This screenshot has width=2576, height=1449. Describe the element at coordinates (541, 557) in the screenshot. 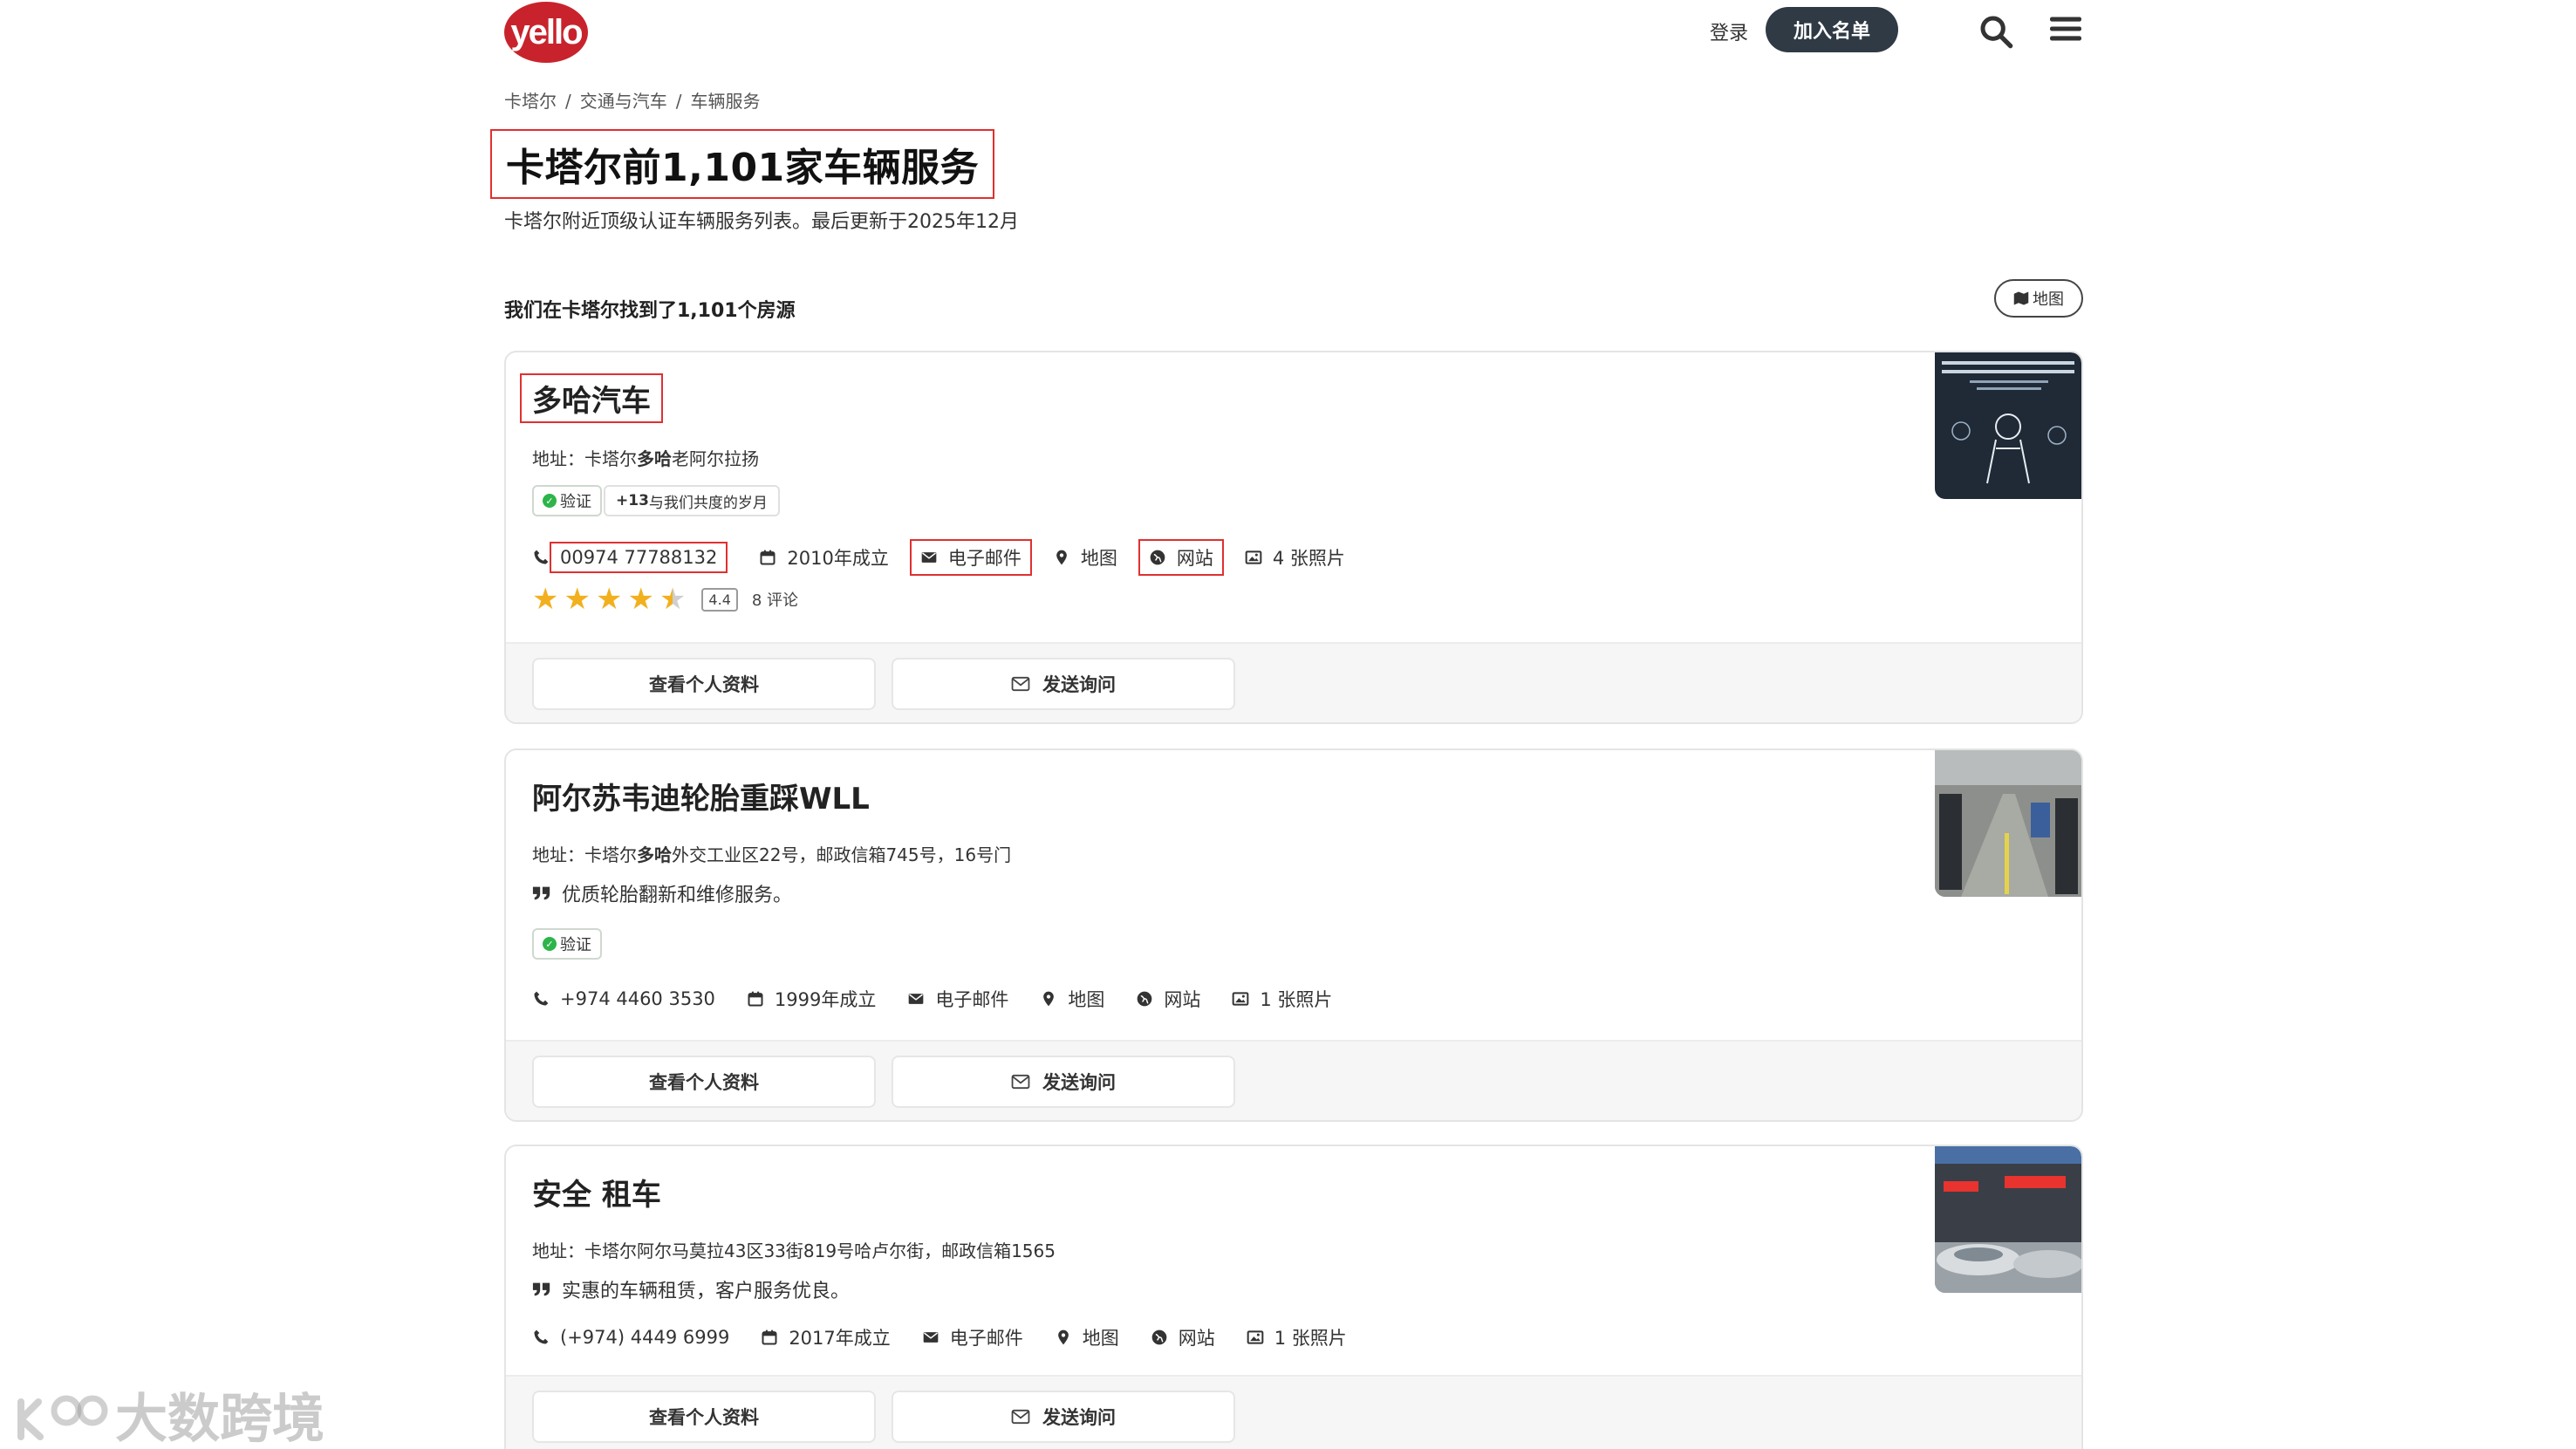

I see `phone-icon` at that location.